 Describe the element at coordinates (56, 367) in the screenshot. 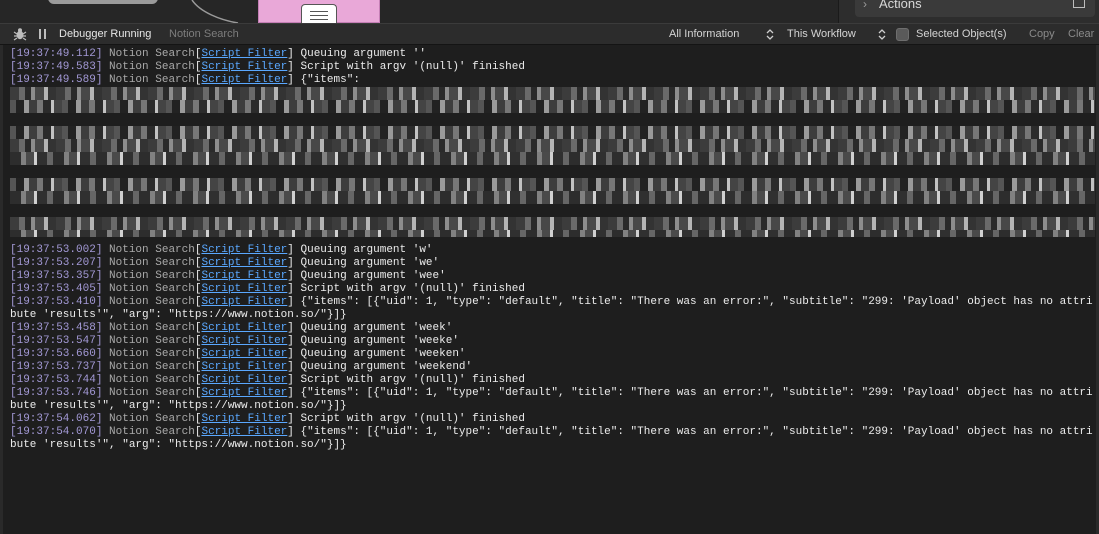

I see `log-timestamp: [19:37:53.737]` at that location.